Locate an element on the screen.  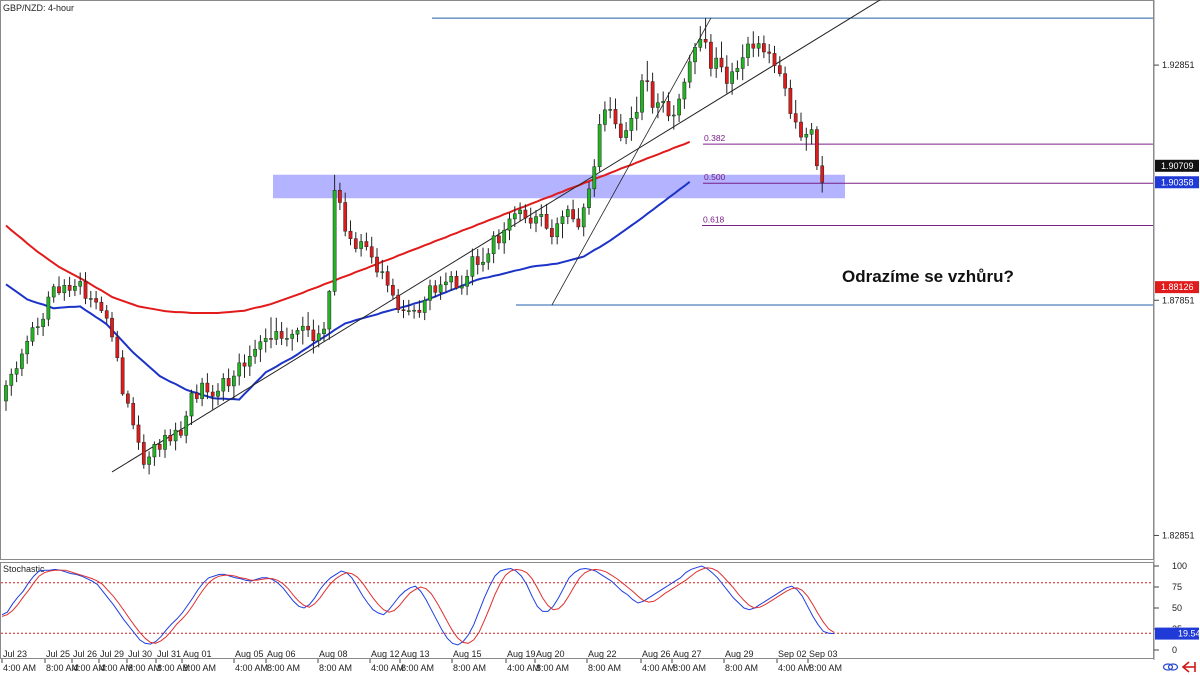
time-tick-date: Aug 27 is located at coordinates (687, 654).